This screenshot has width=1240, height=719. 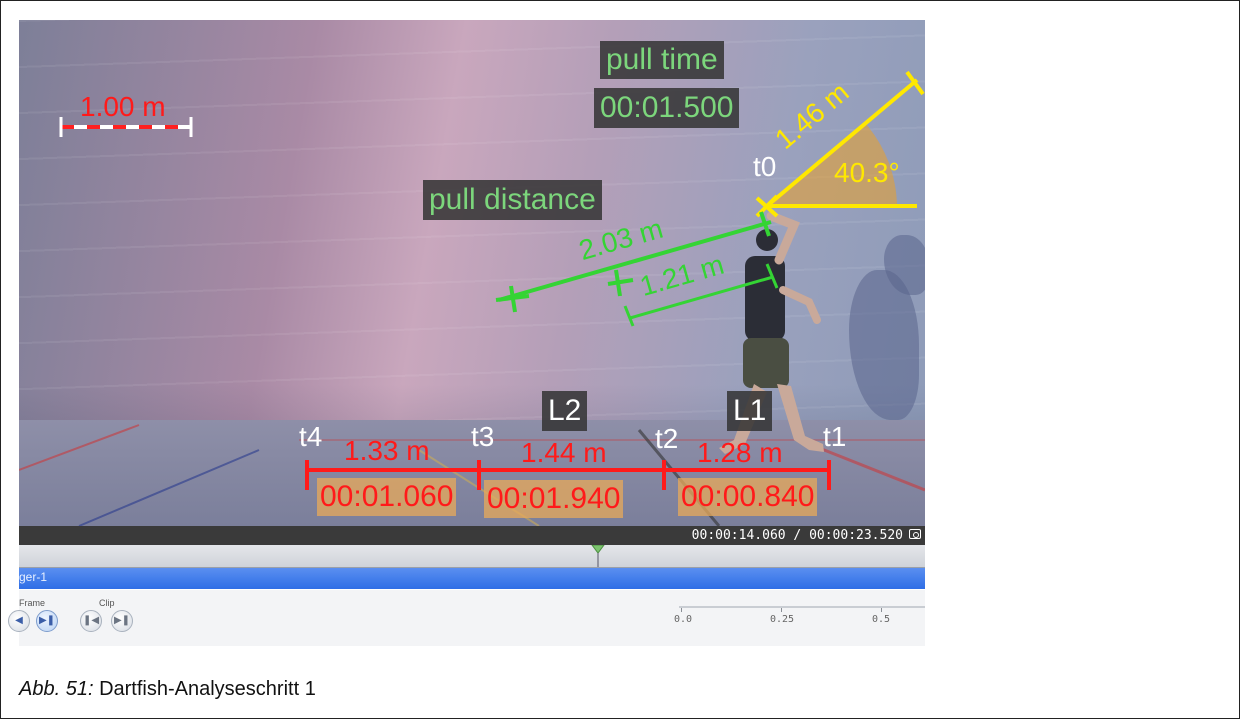 What do you see at coordinates (472, 535) in the screenshot?
I see `video-status-bar: 00:00:14.060 / 00:00:23.520` at bounding box center [472, 535].